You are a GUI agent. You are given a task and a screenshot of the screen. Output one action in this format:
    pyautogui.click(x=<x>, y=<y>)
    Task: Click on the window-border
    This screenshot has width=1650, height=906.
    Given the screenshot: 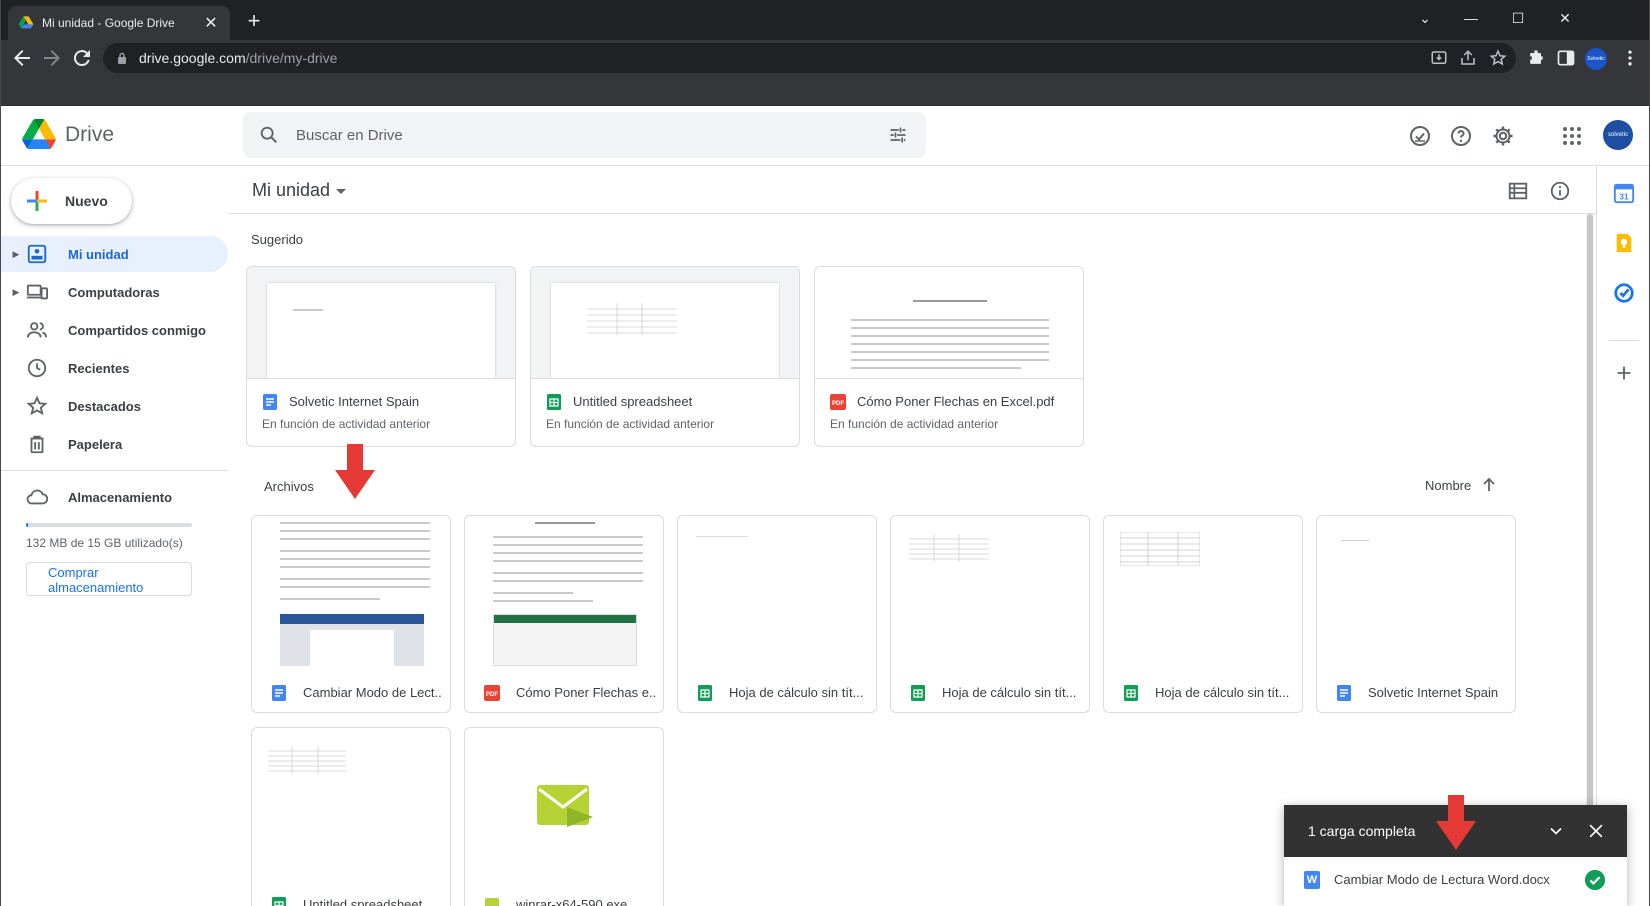 What is the action you would take?
    pyautogui.click(x=0, y=453)
    